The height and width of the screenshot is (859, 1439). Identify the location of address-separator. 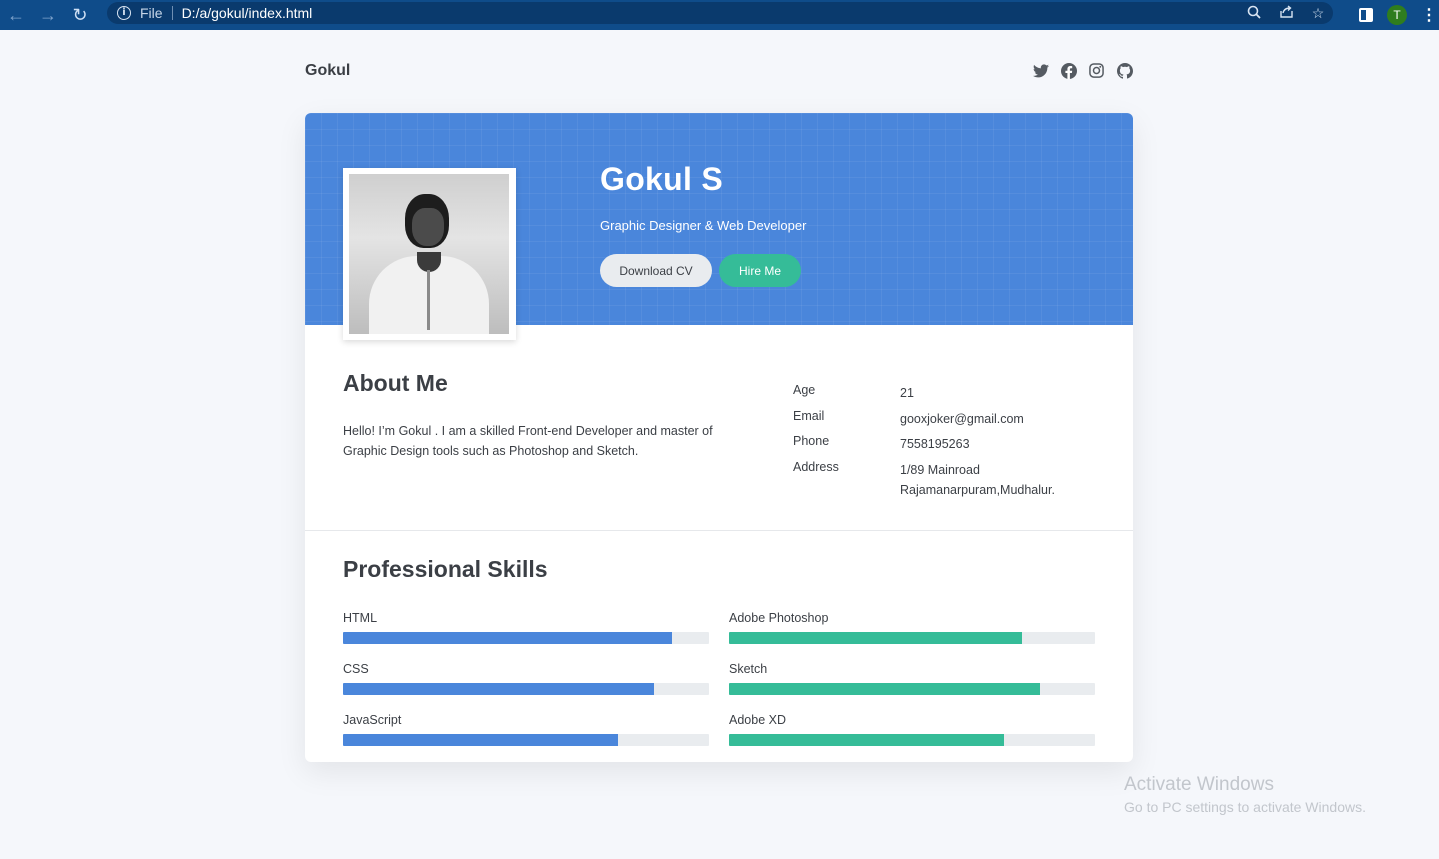
(172, 13).